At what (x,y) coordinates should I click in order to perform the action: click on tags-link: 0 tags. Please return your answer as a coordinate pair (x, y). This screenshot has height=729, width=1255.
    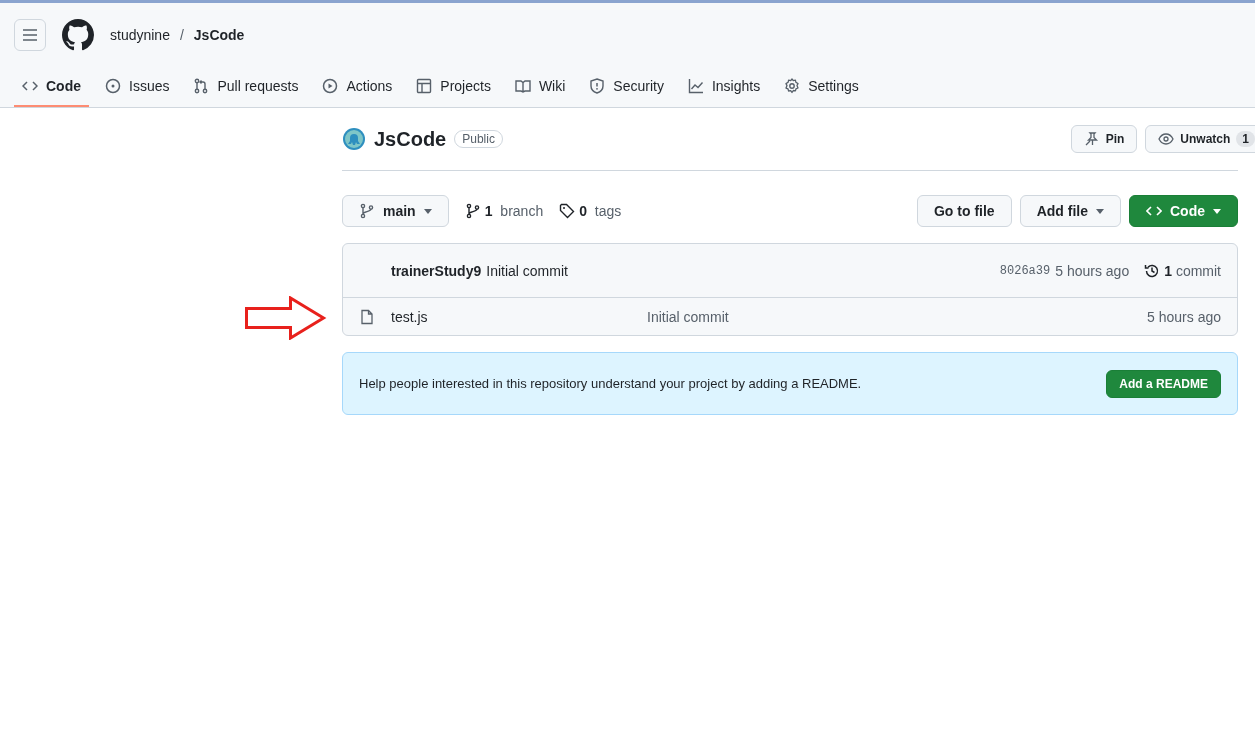
    Looking at the image, I should click on (590, 211).